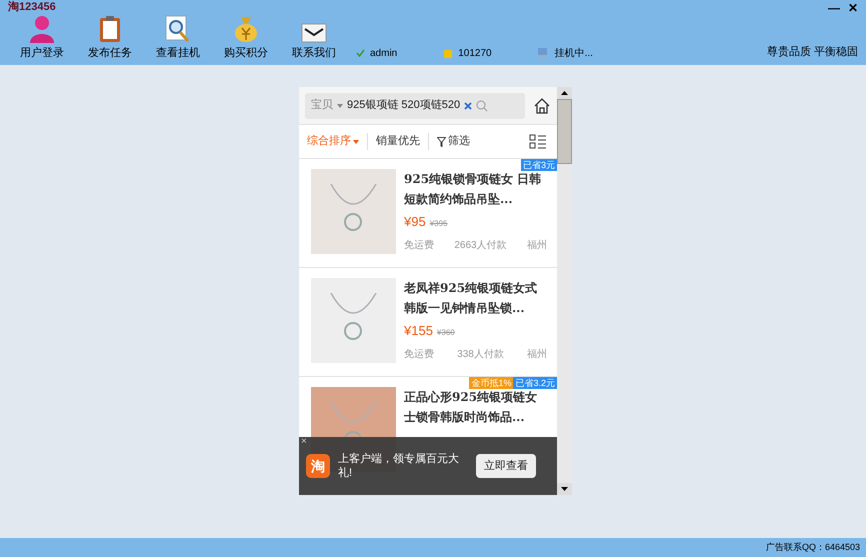 The image size is (866, 557). I want to click on sales-count: 2663人付款, so click(480, 245).